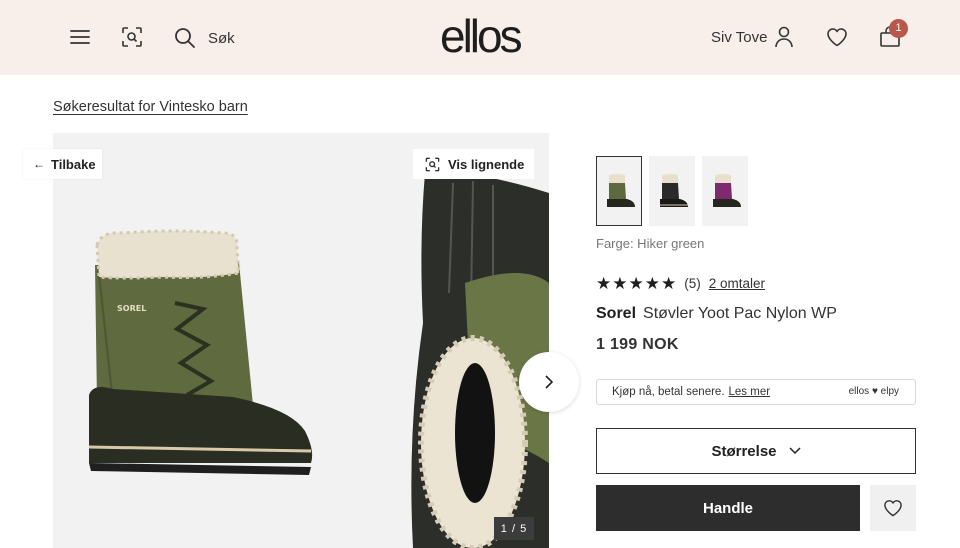 This screenshot has height=548, width=960. Describe the element at coordinates (873, 391) in the screenshot. I see `elpy-logo: ellos ♥ elpy` at that location.